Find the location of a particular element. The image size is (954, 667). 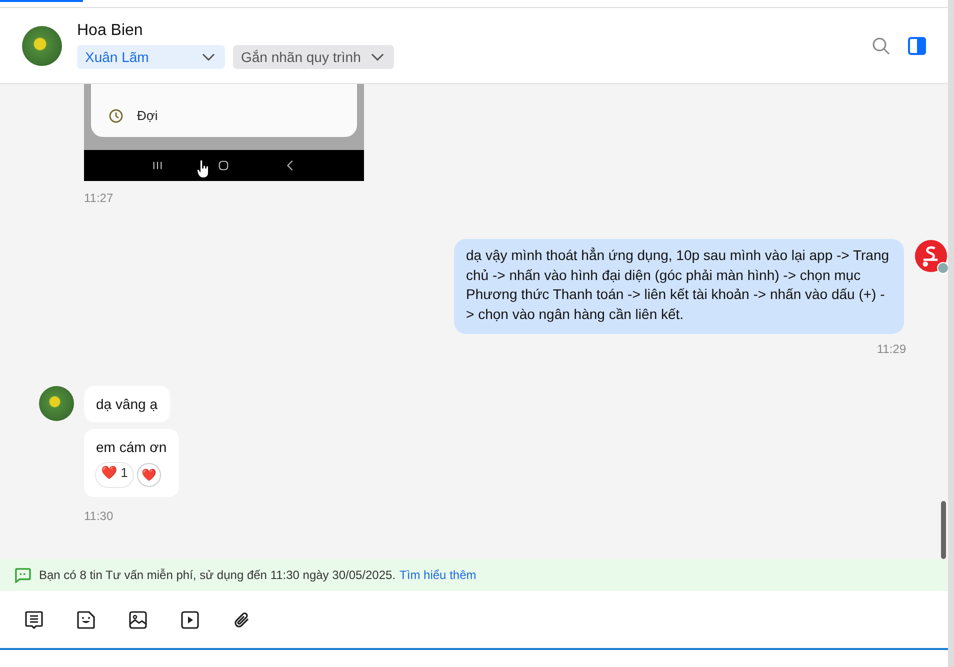

message-time: 11:27 is located at coordinates (99, 198).